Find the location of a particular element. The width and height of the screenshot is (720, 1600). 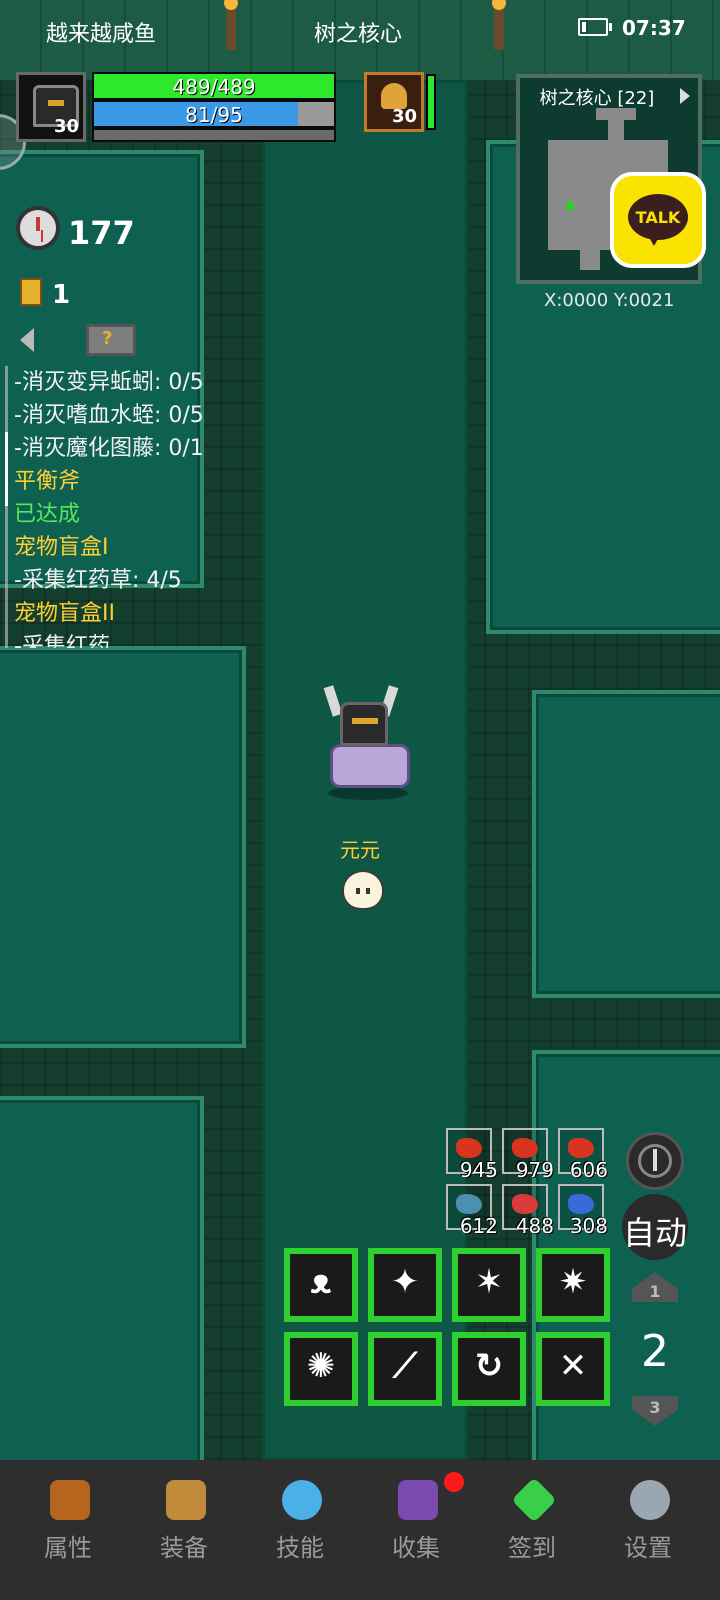

helmet-icon is located at coordinates (70, 1500).